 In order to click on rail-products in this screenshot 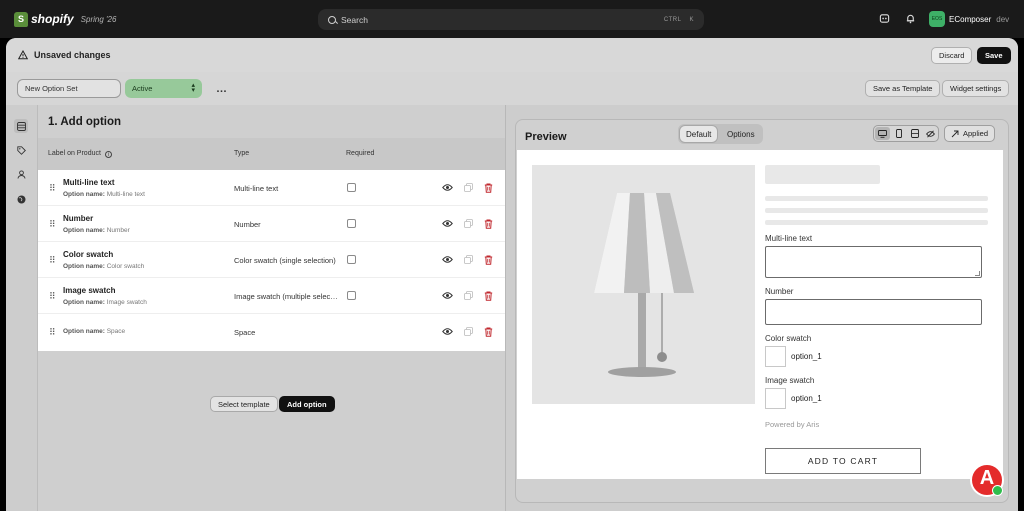, I will do `click(21, 150)`.